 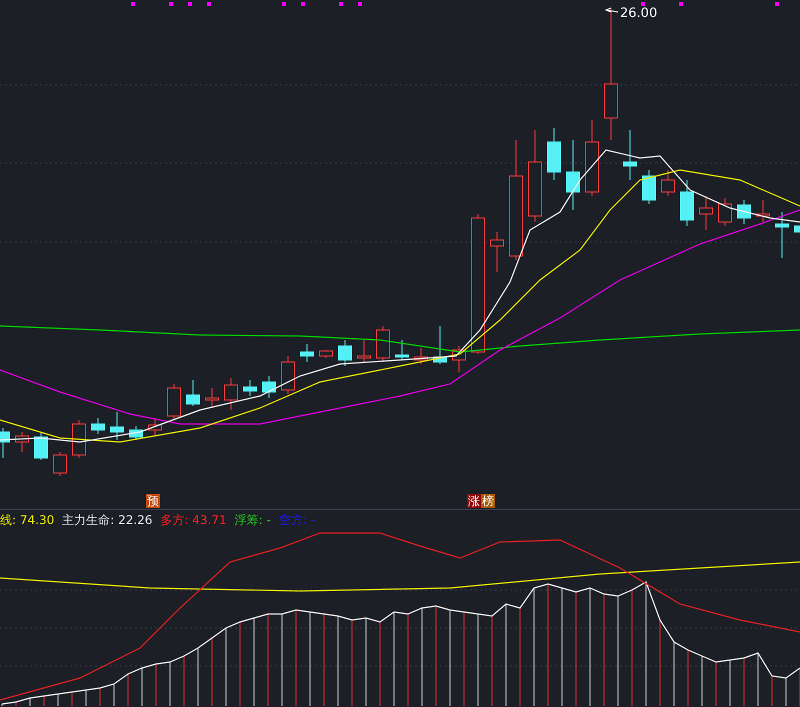 What do you see at coordinates (474, 501) in the screenshot?
I see `signal-badge: 涨` at bounding box center [474, 501].